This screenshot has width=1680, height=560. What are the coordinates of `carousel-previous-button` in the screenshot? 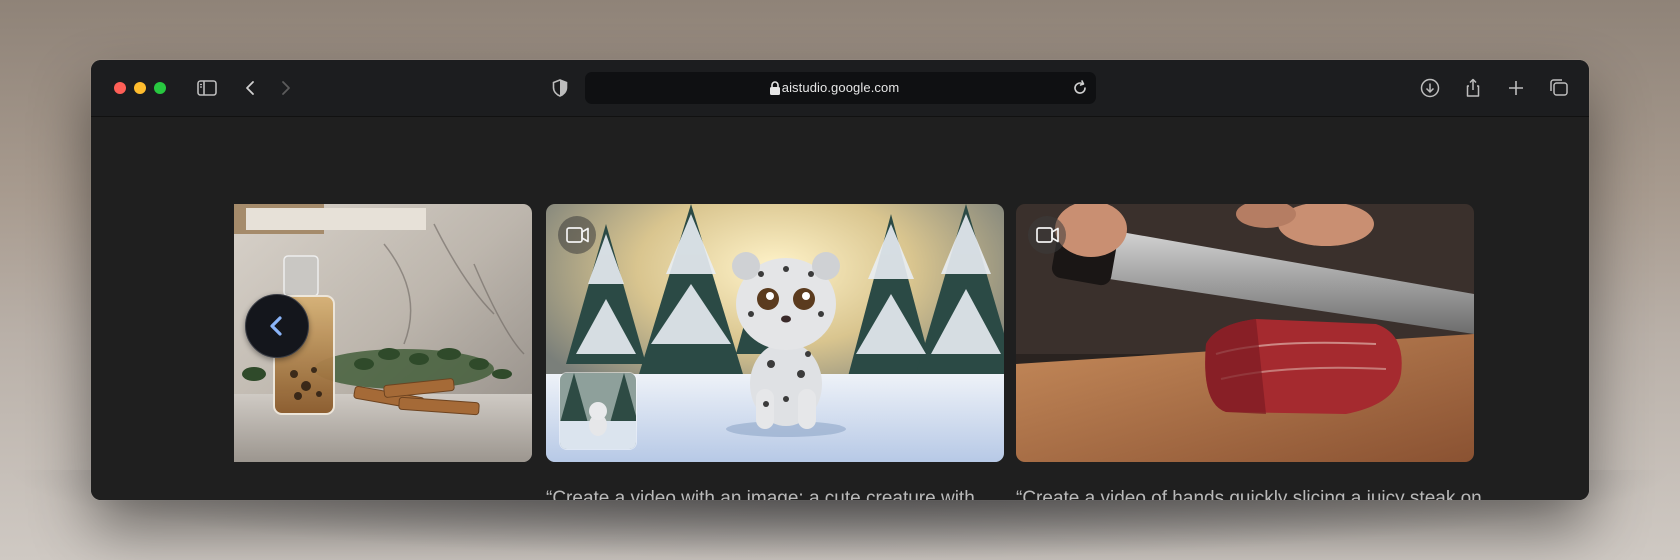 It's located at (277, 326).